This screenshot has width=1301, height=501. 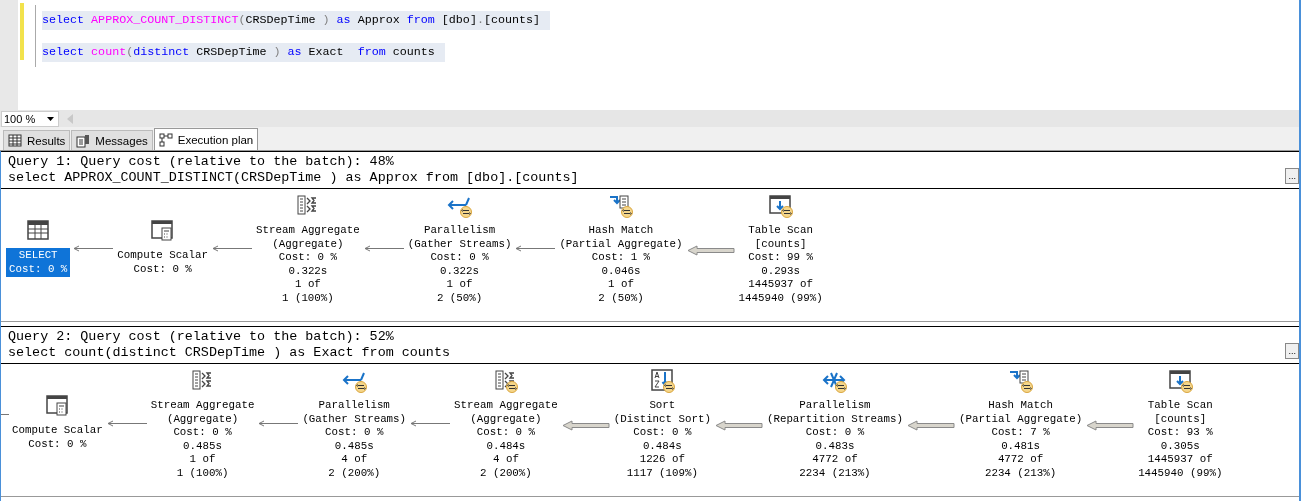 I want to click on tab: Execution plan, so click(x=206, y=139).